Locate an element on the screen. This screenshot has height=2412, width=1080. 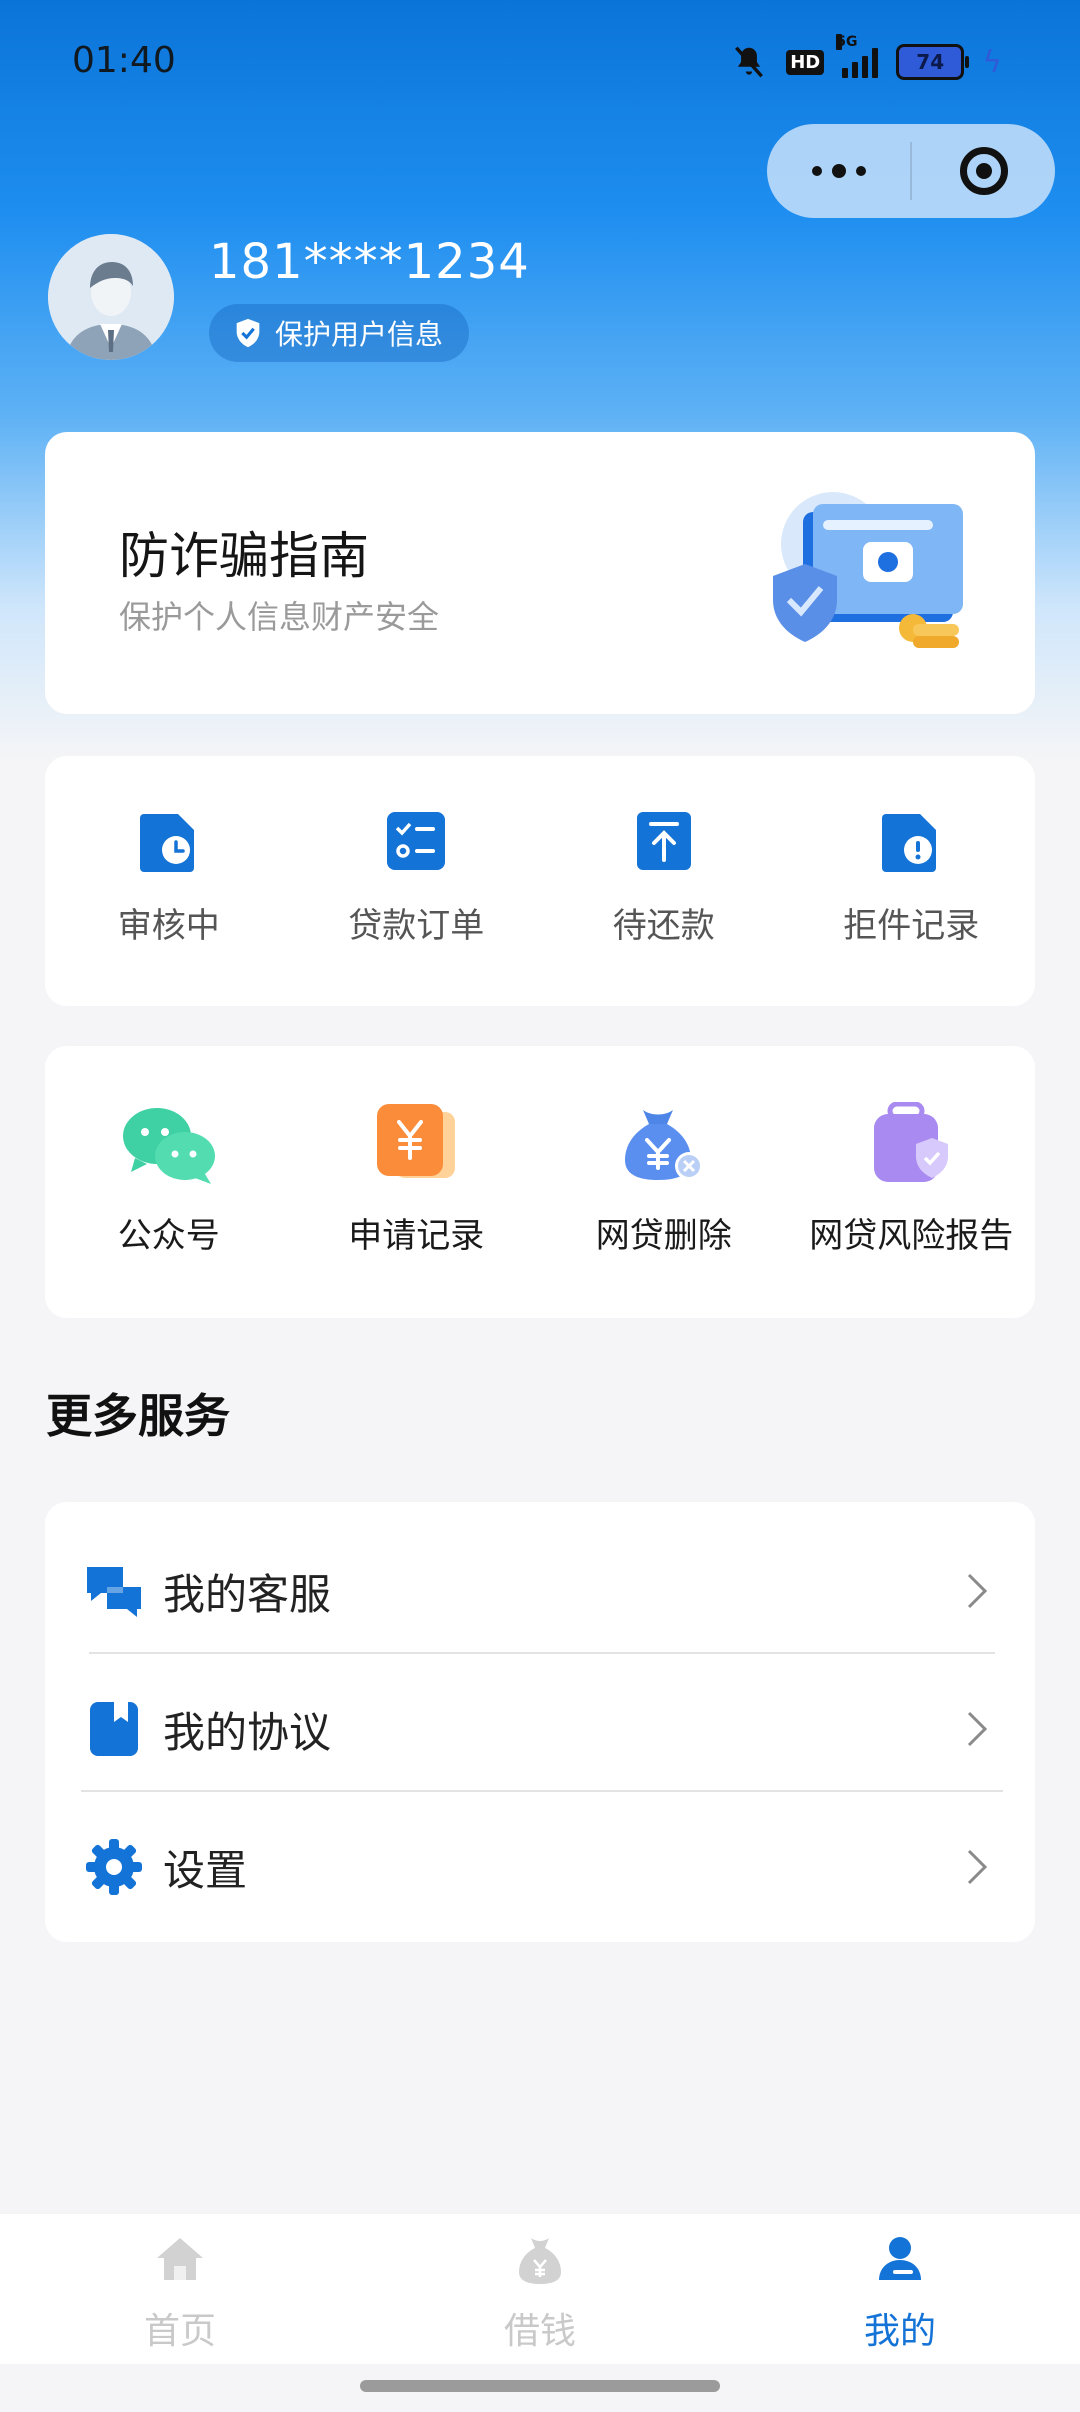
repay-upload-icon is located at coordinates (663, 841).